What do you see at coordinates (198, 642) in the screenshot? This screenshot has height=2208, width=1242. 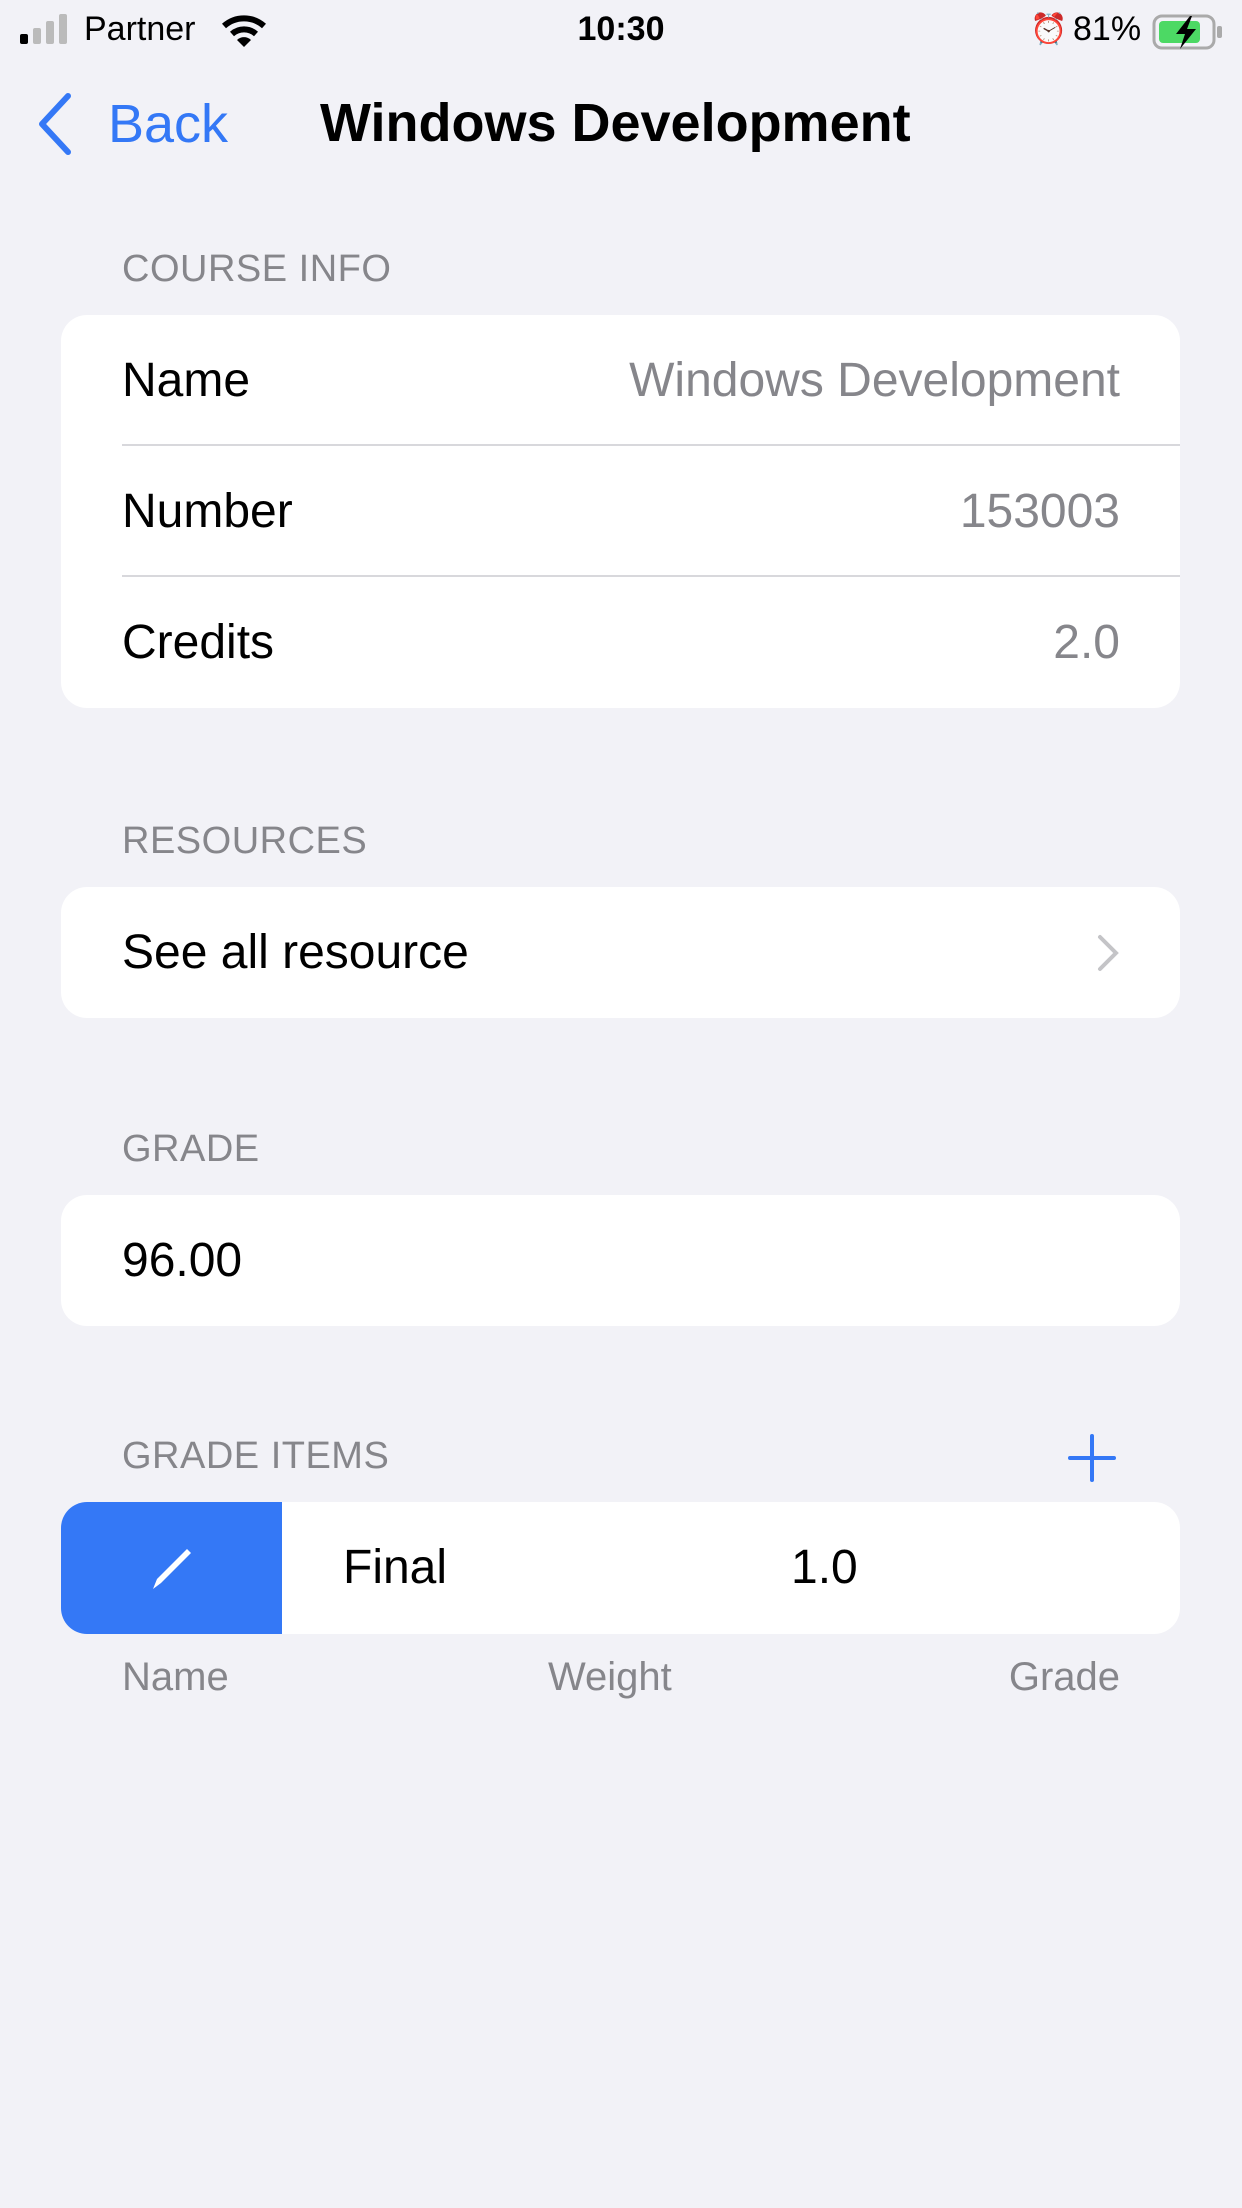 I see `row-label: Credits` at bounding box center [198, 642].